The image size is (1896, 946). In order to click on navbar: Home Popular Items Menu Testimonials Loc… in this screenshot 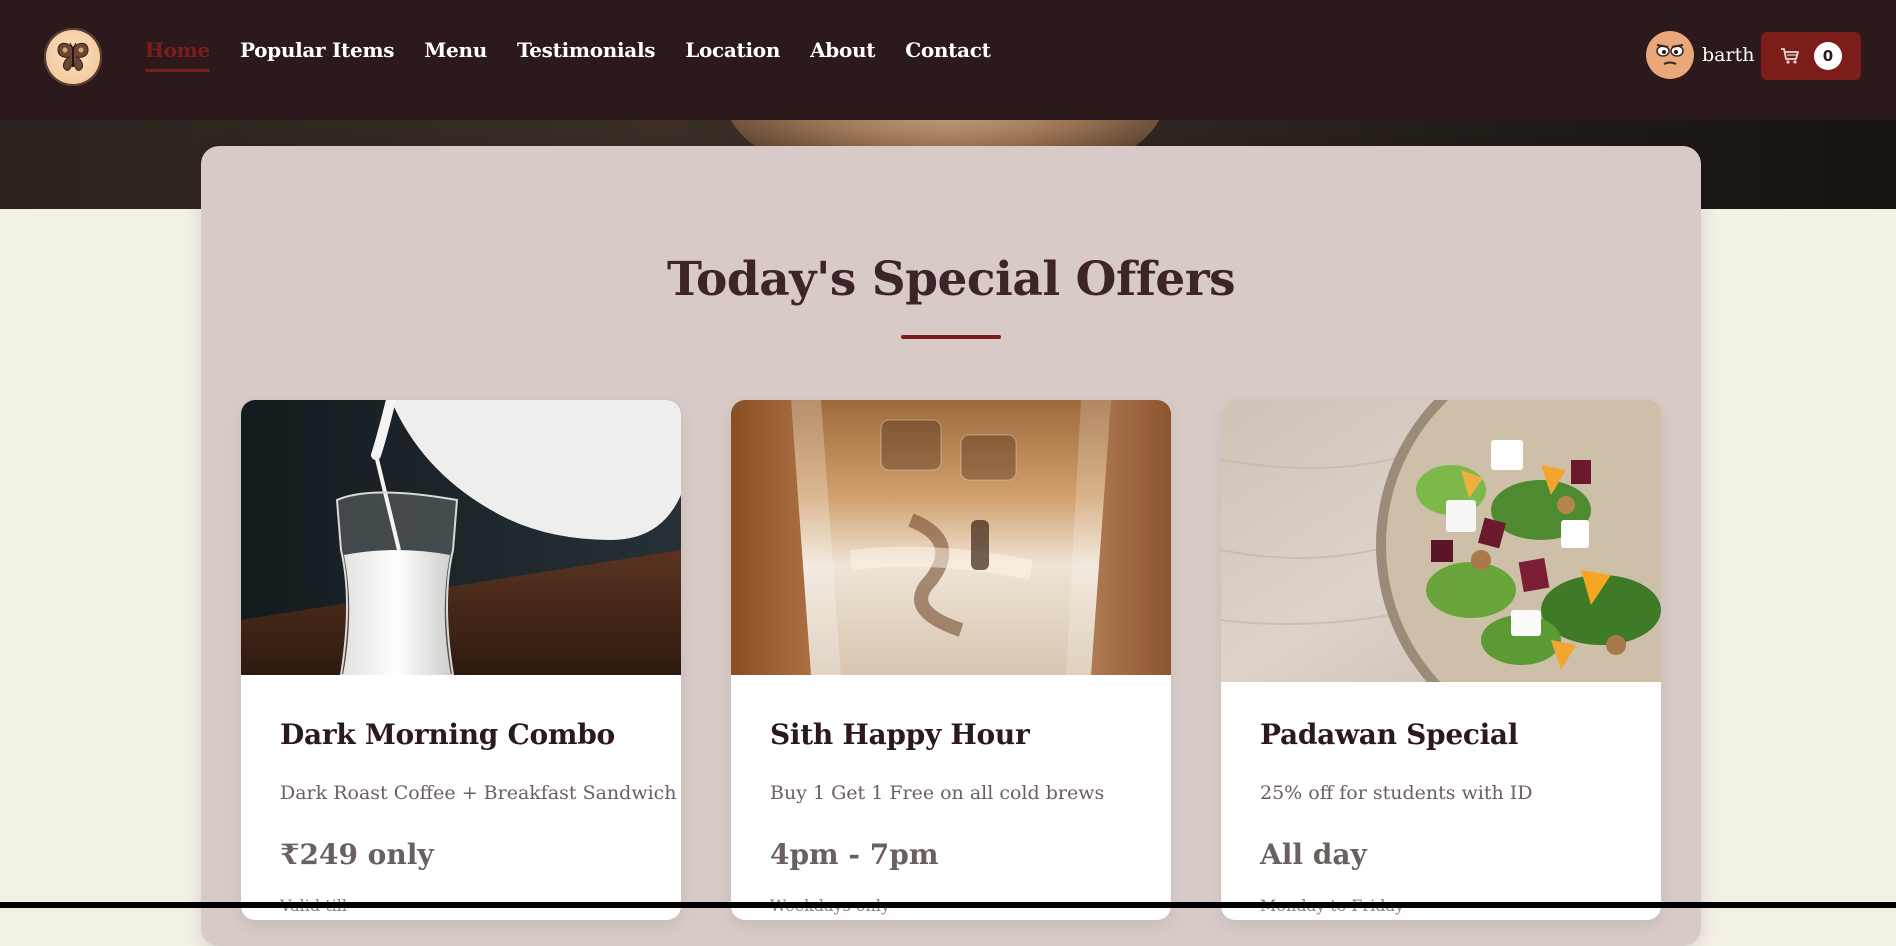, I will do `click(948, 60)`.